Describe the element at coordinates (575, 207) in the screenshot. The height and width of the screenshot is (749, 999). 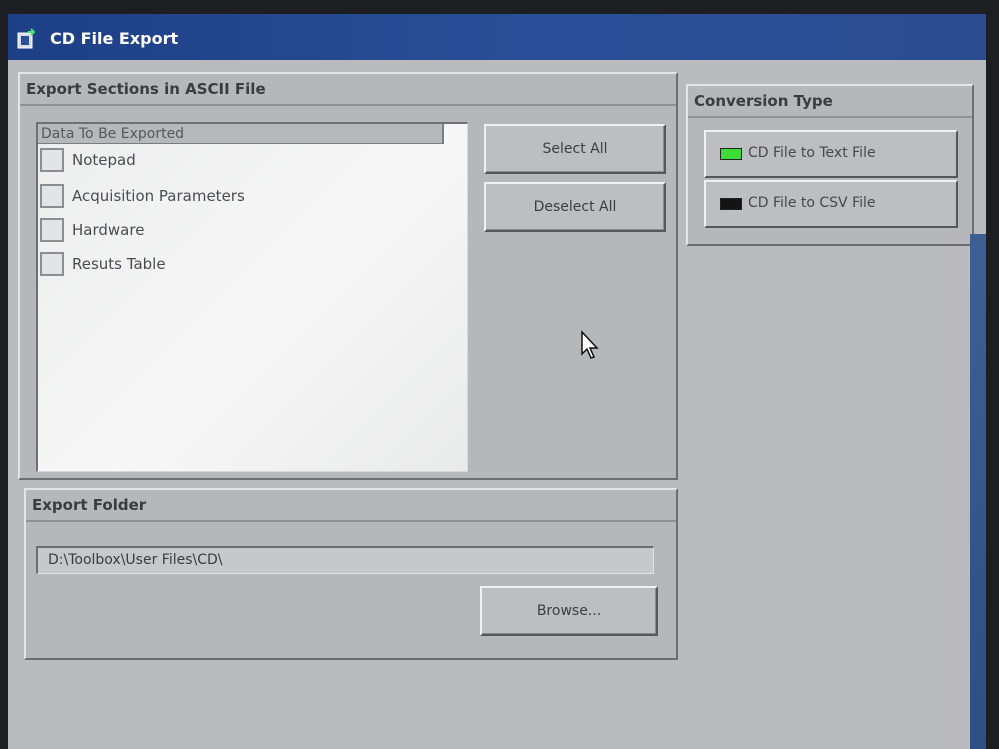
I see `deselect-all-button: Deselect All` at that location.